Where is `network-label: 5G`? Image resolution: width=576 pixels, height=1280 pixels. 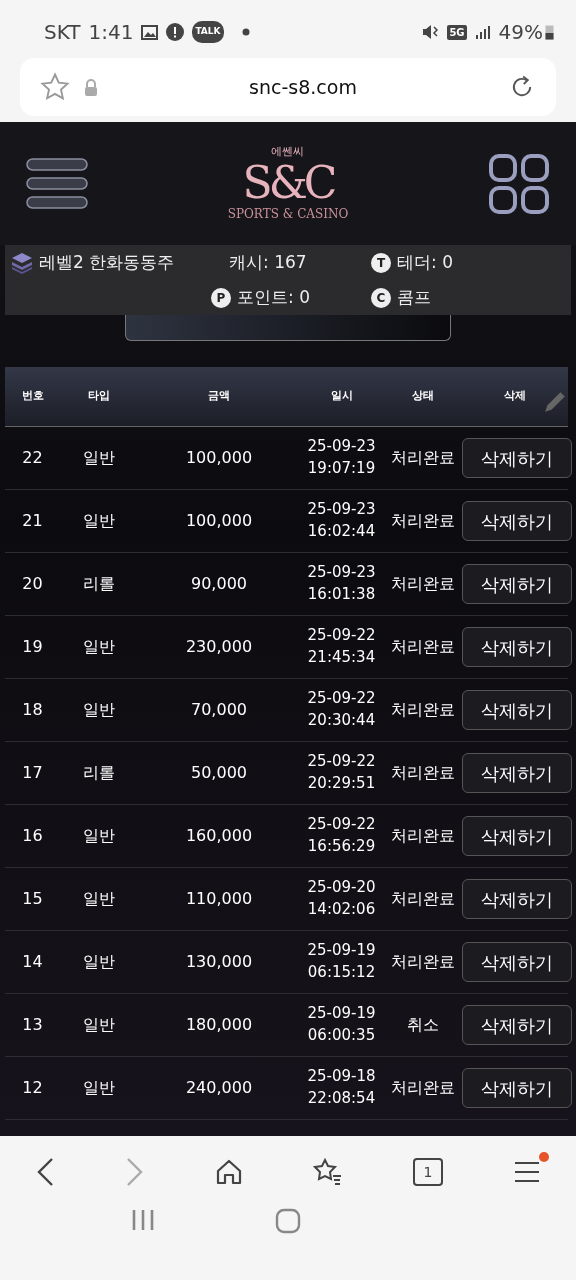
network-label: 5G is located at coordinates (457, 32).